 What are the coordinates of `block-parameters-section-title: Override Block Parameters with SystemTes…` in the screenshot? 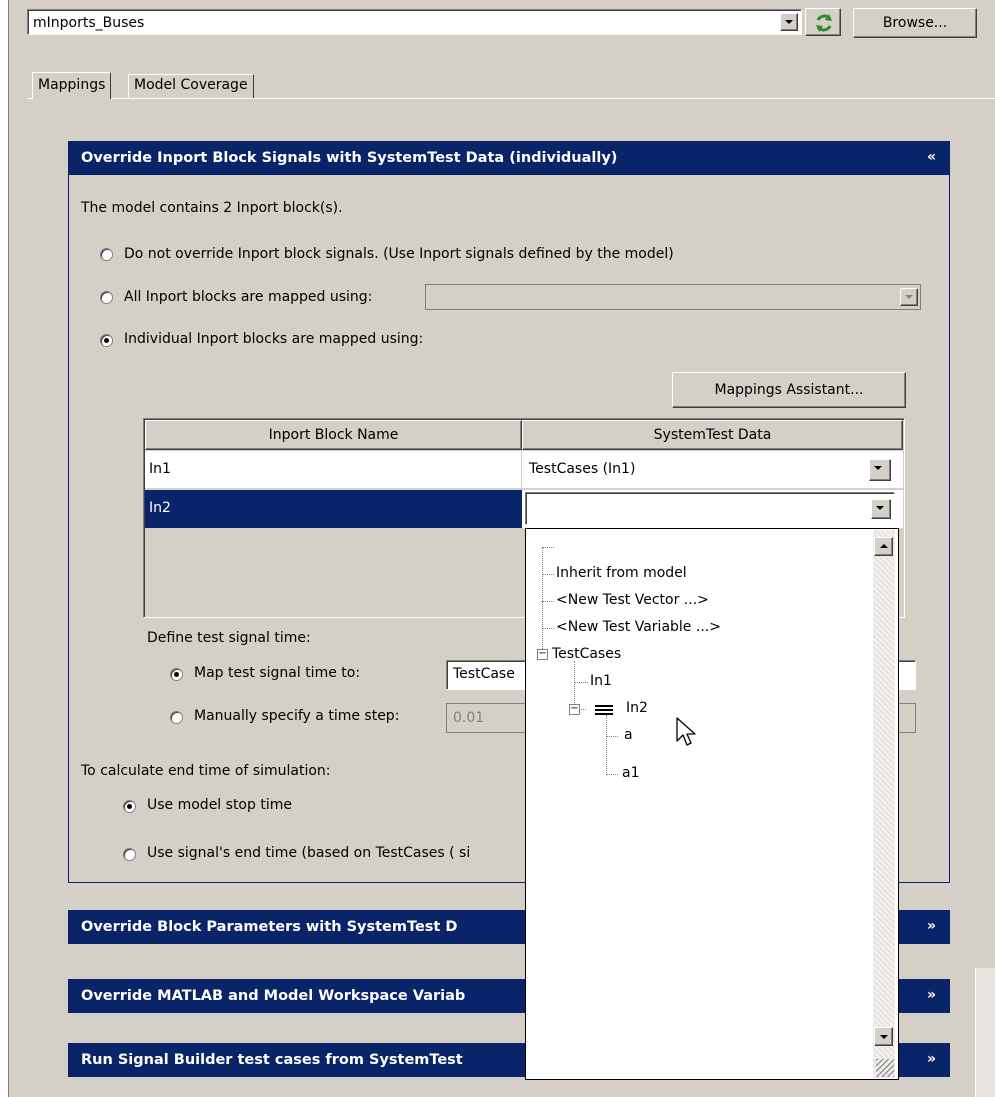 It's located at (269, 927).